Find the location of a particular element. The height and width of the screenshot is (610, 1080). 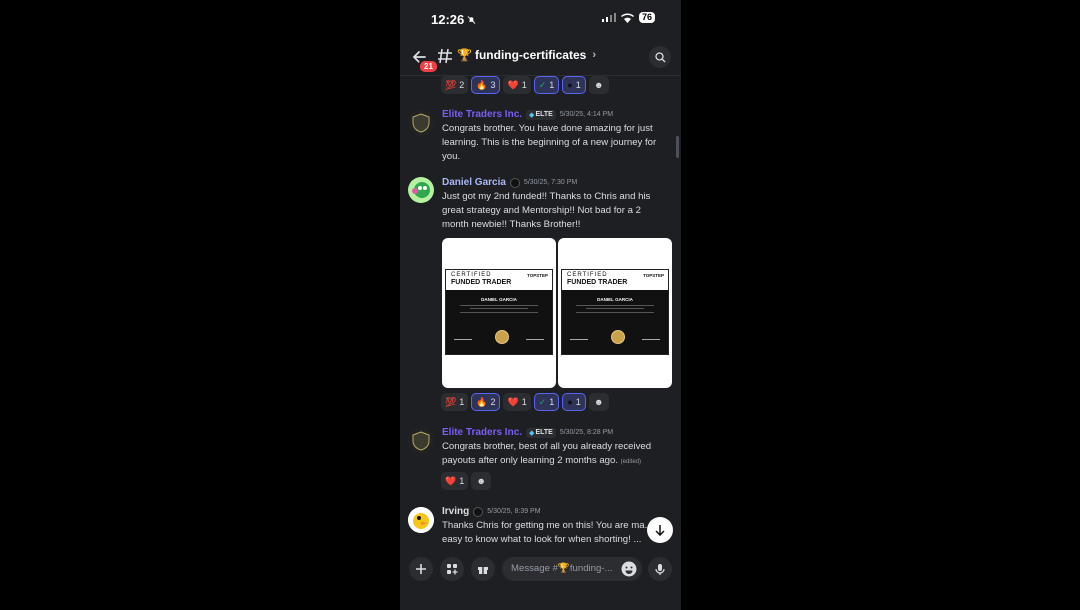

timestamp: 5/30/25, 4:14 PM is located at coordinates (586, 114).